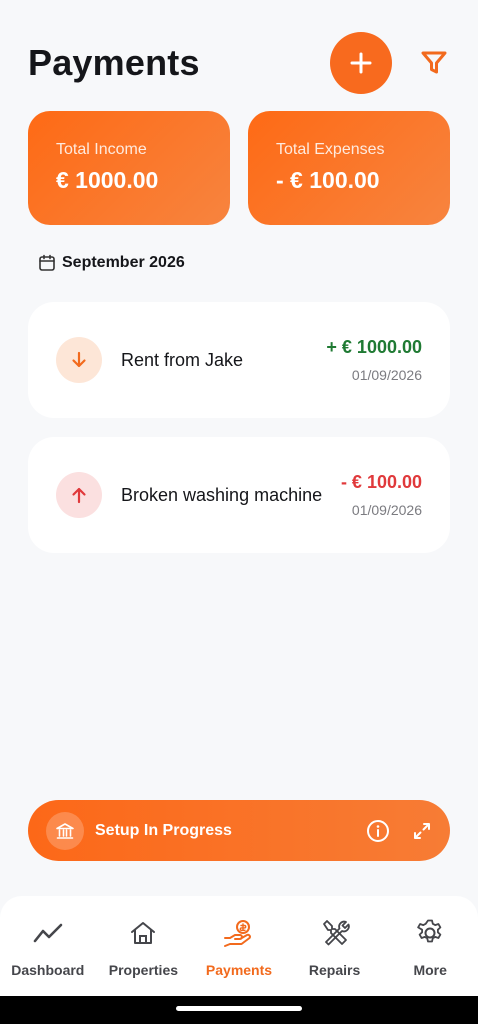  Describe the element at coordinates (328, 180) in the screenshot. I see `total-expenses-value: - € 100.00` at that location.